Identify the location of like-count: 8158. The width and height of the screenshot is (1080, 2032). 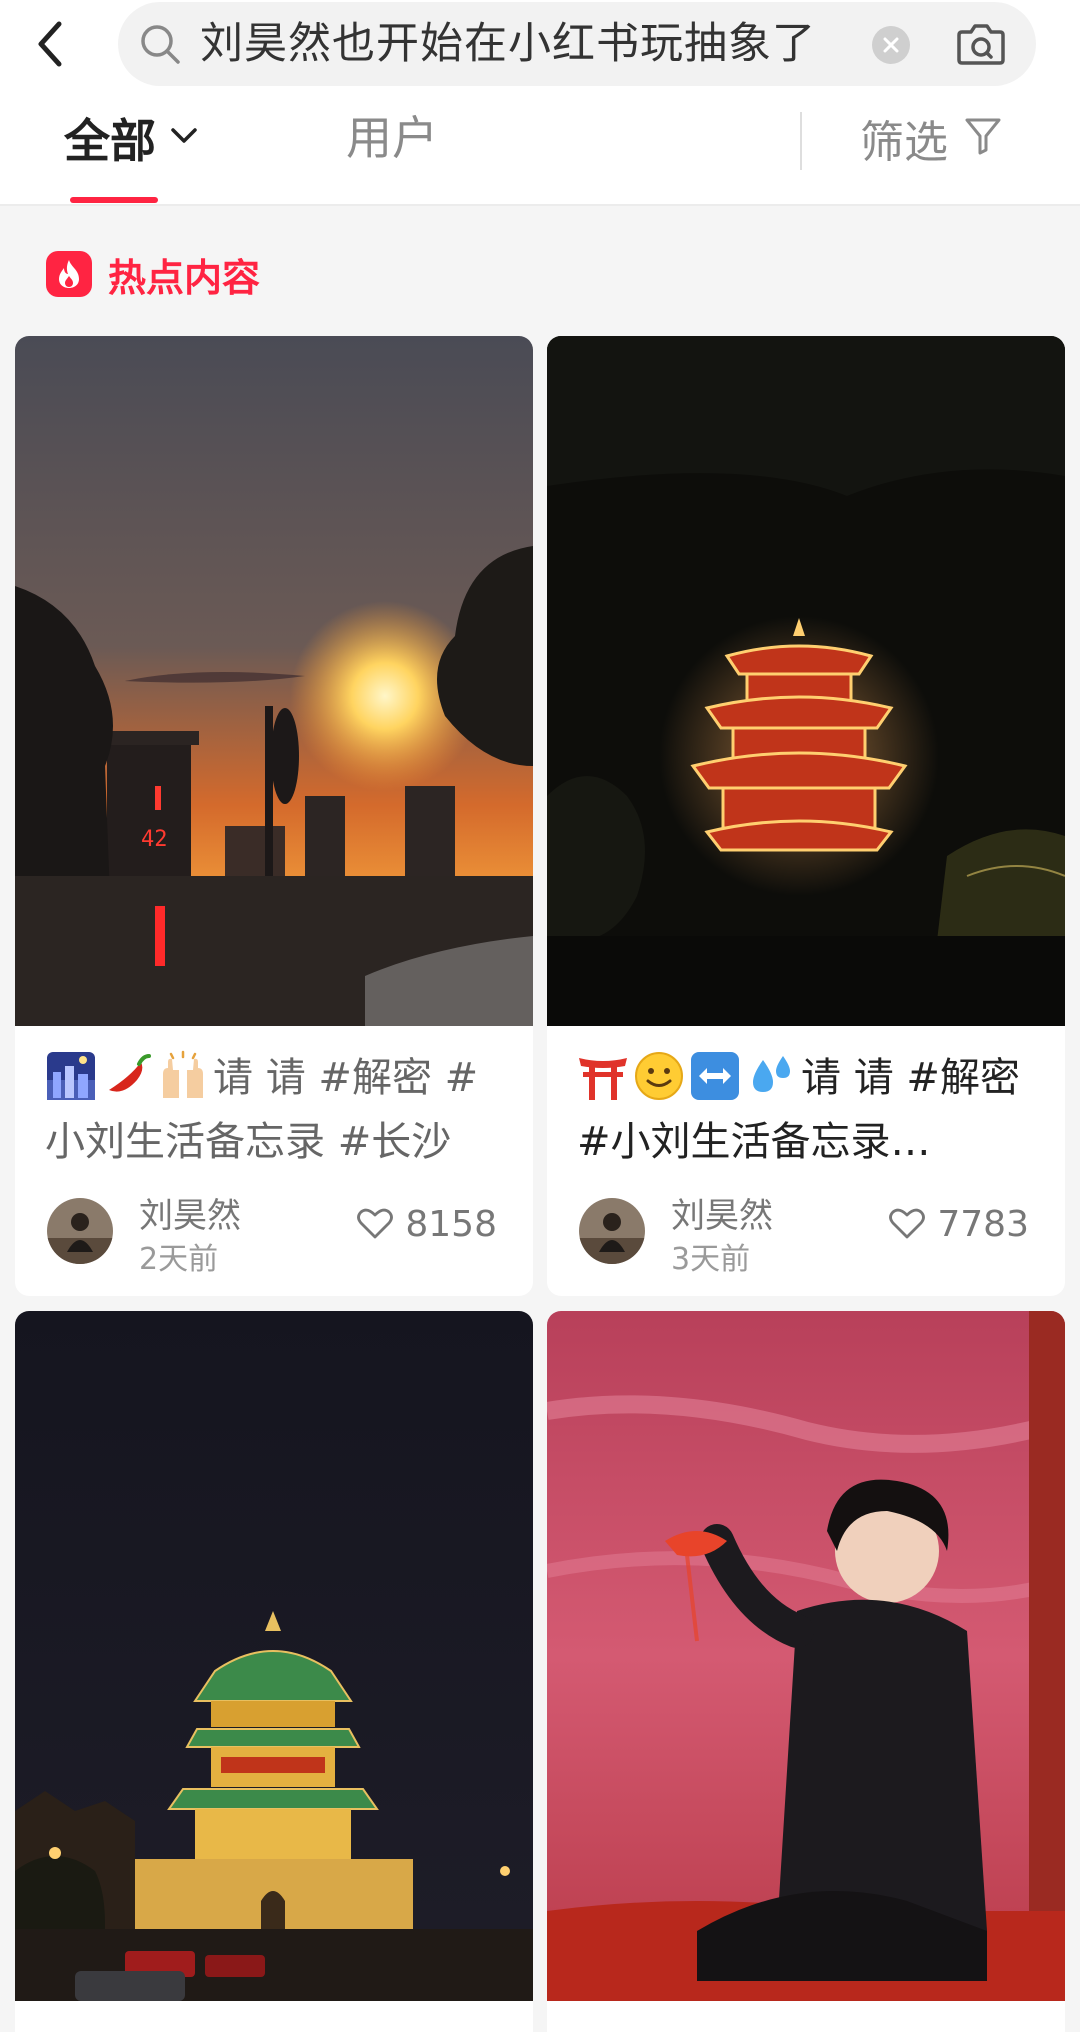
(451, 1224).